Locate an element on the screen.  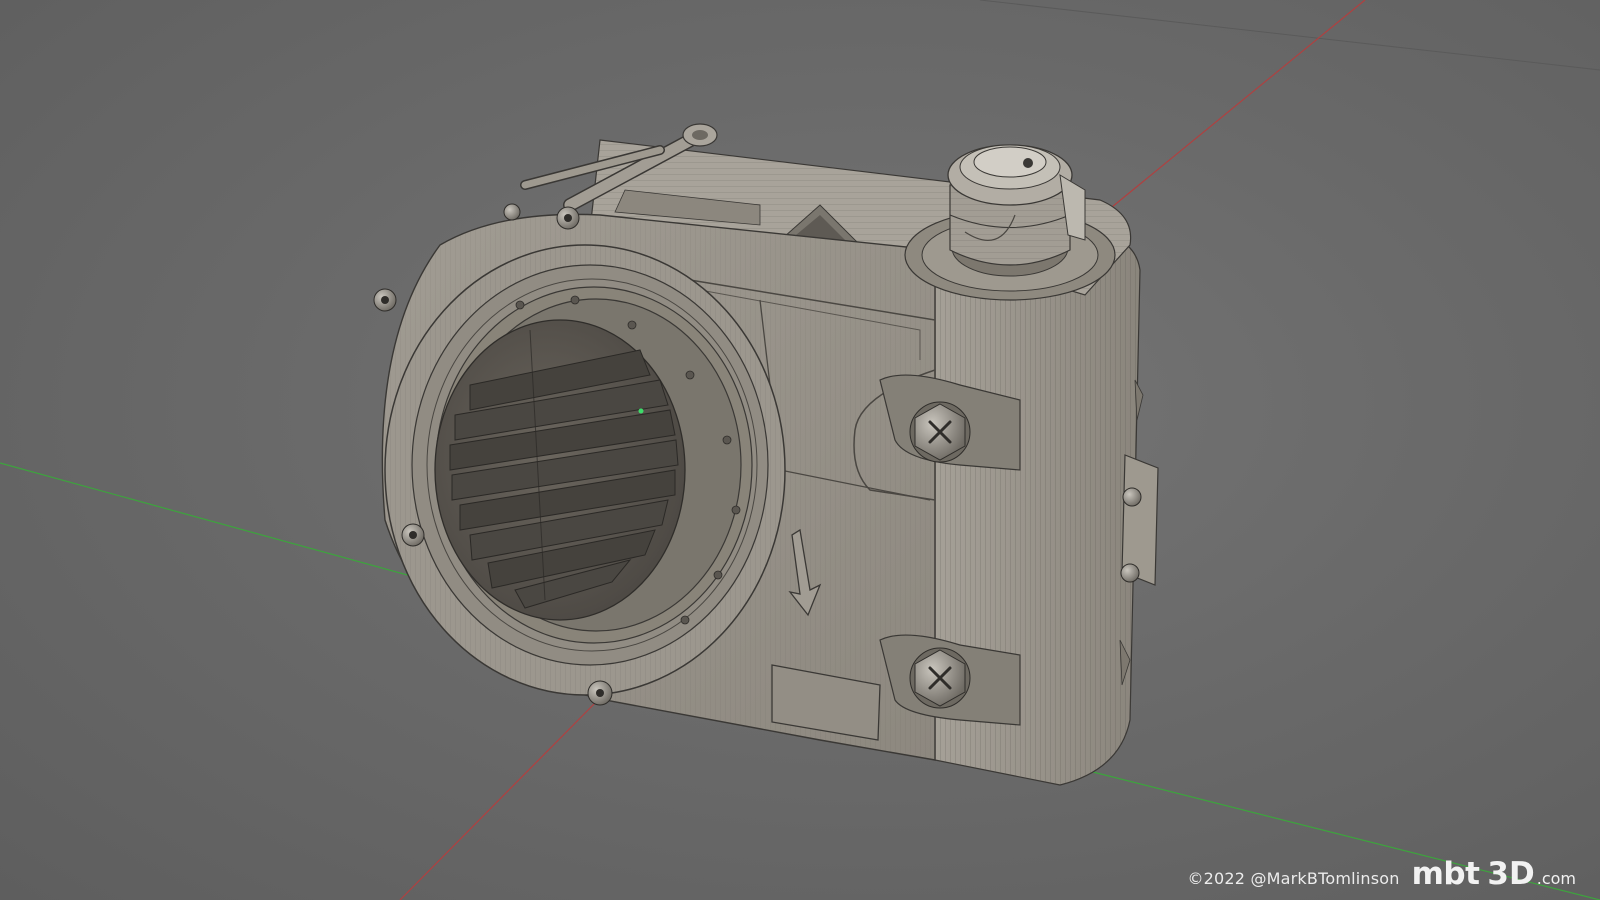
copyright-text: ©2022 @MarkBTomlinson is located at coordinates (1293, 878).